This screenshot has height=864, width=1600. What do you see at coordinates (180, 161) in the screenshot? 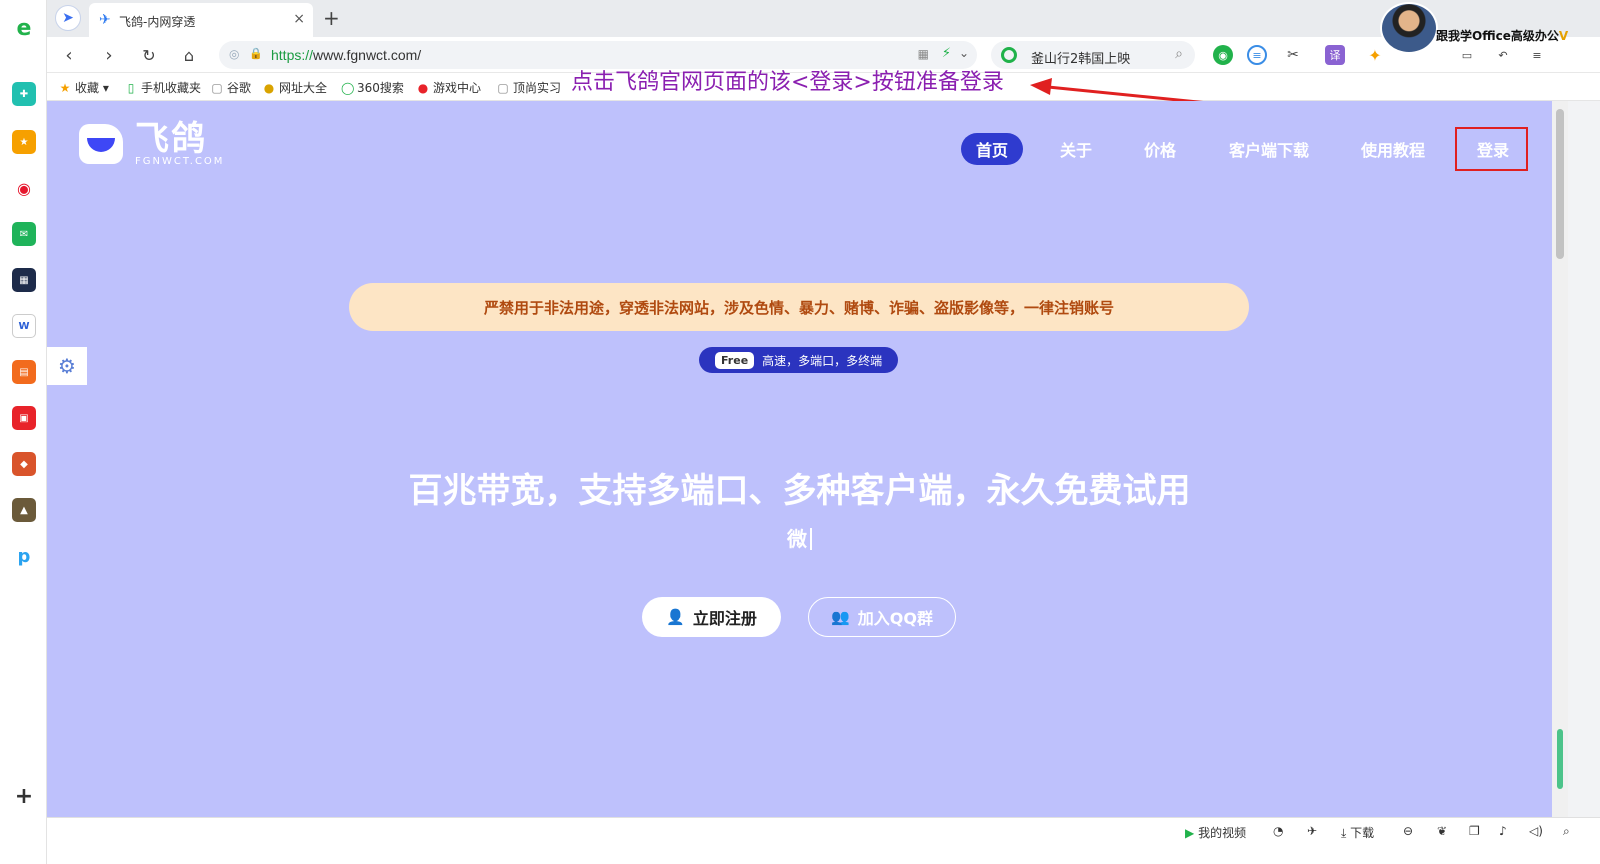
I see `logo-domain: FGNWCT.COM` at bounding box center [180, 161].